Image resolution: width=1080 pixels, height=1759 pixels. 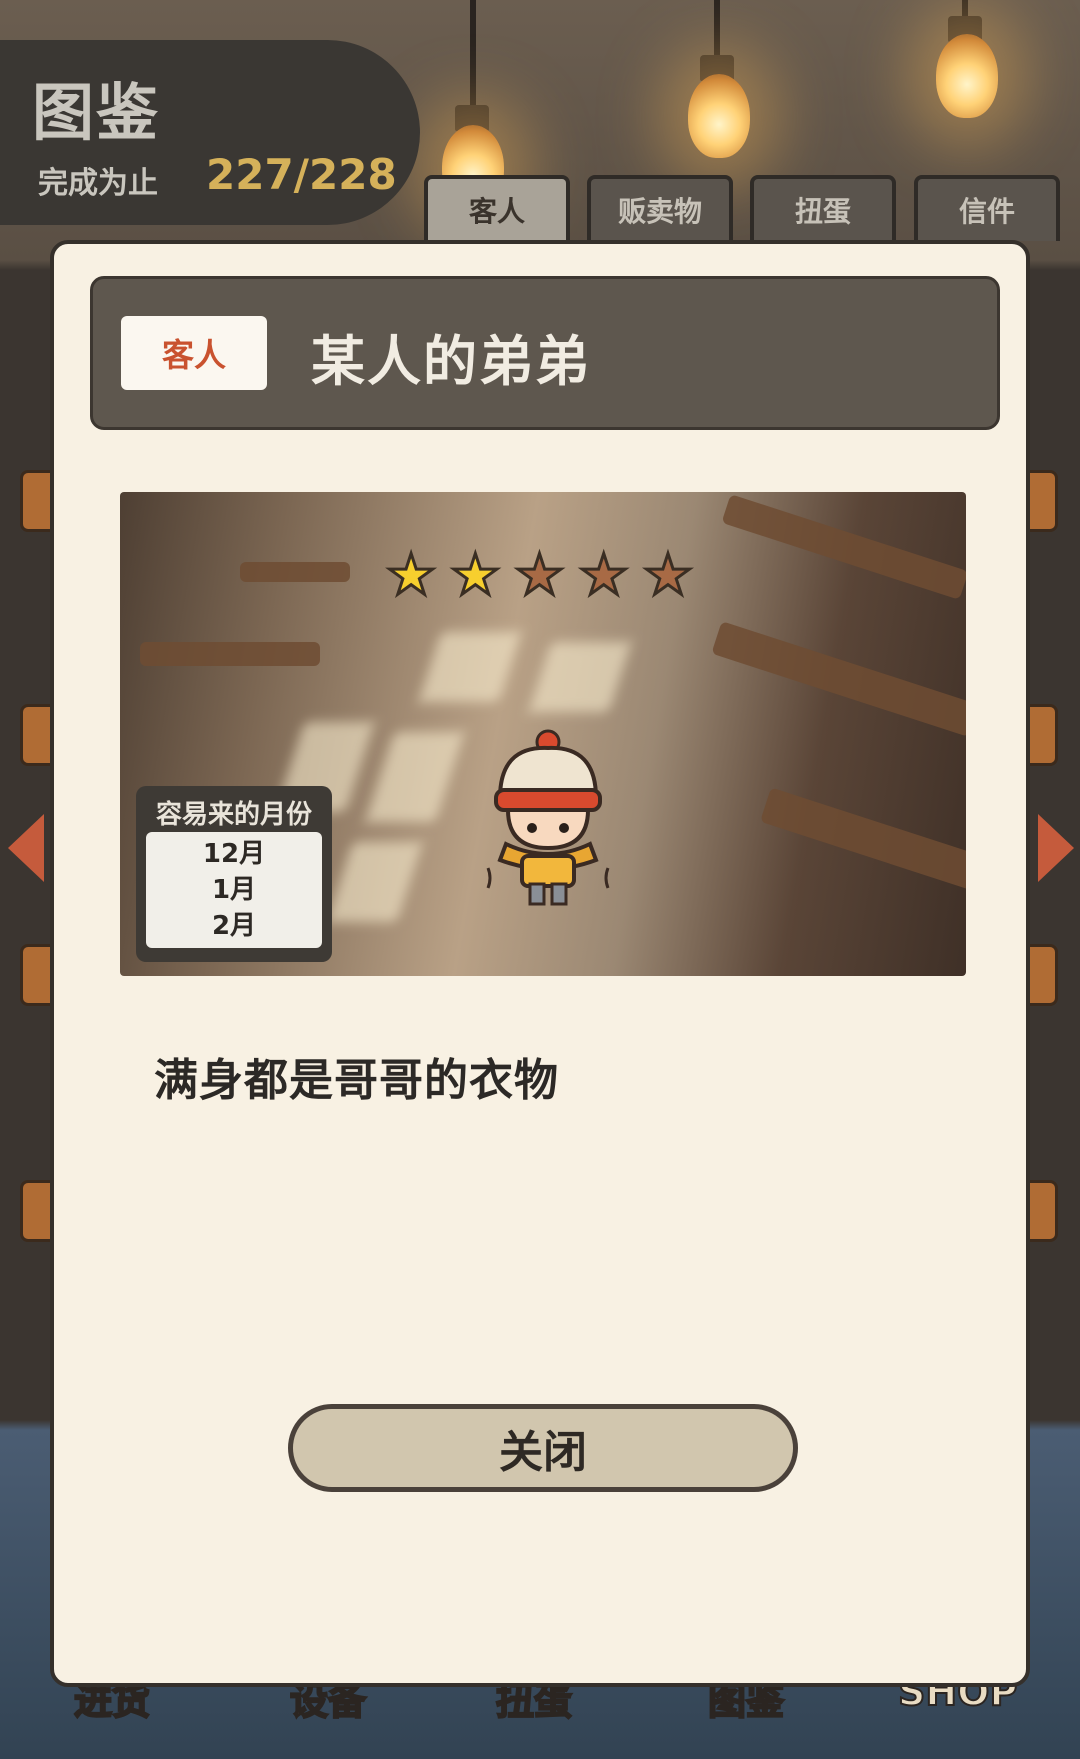 I want to click on season-month: 2月, so click(x=234, y=926).